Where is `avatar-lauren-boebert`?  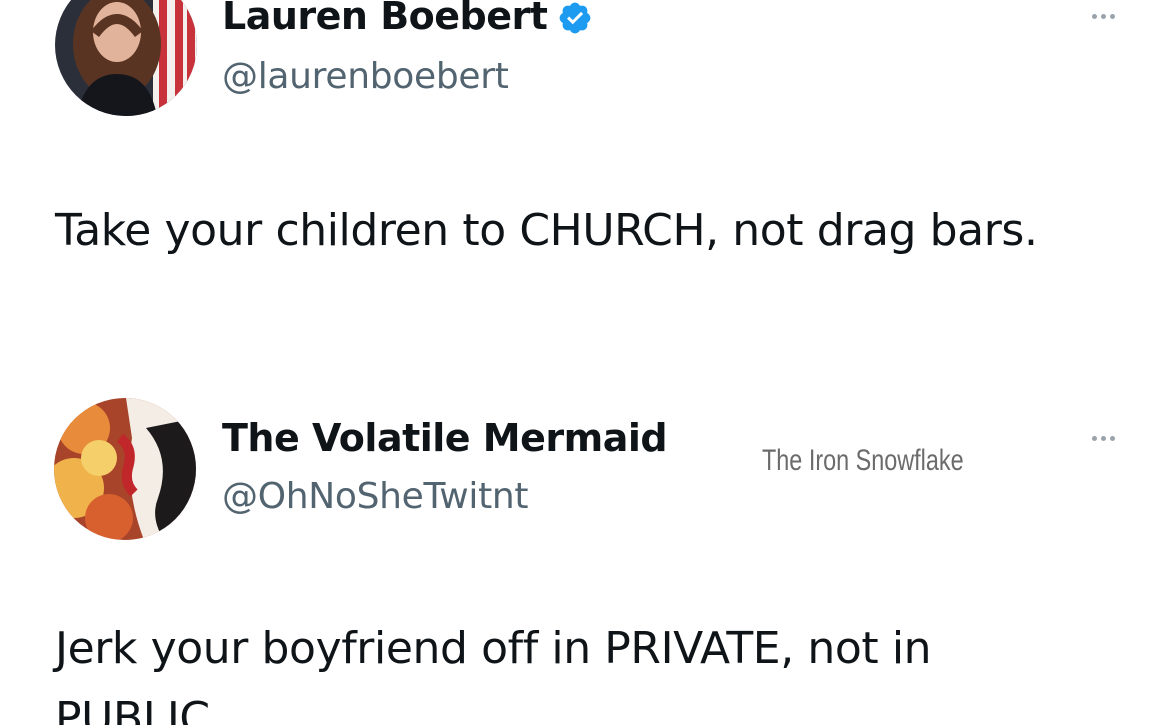 avatar-lauren-boebert is located at coordinates (126, 58).